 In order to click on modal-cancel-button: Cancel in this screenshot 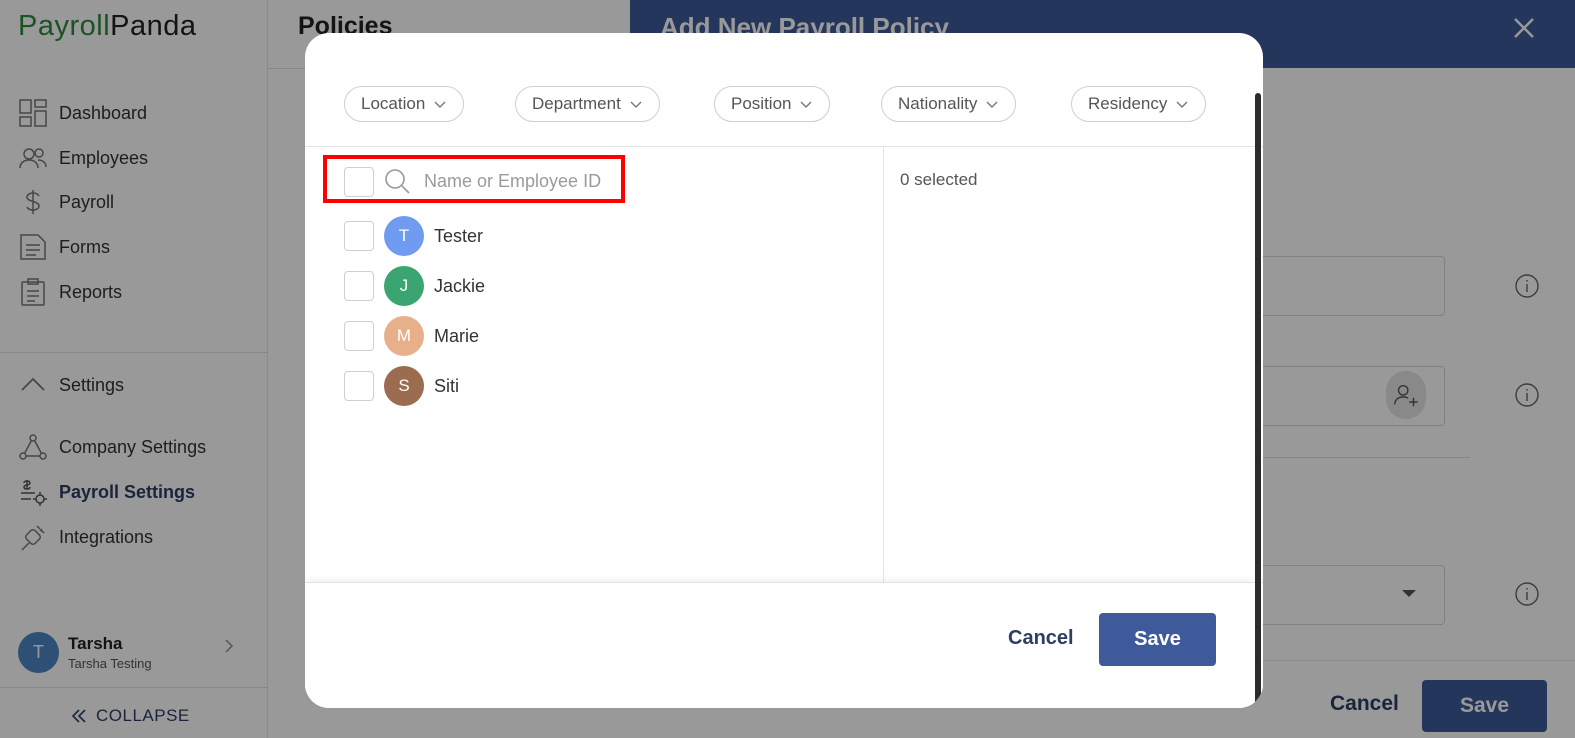, I will do `click(1041, 638)`.